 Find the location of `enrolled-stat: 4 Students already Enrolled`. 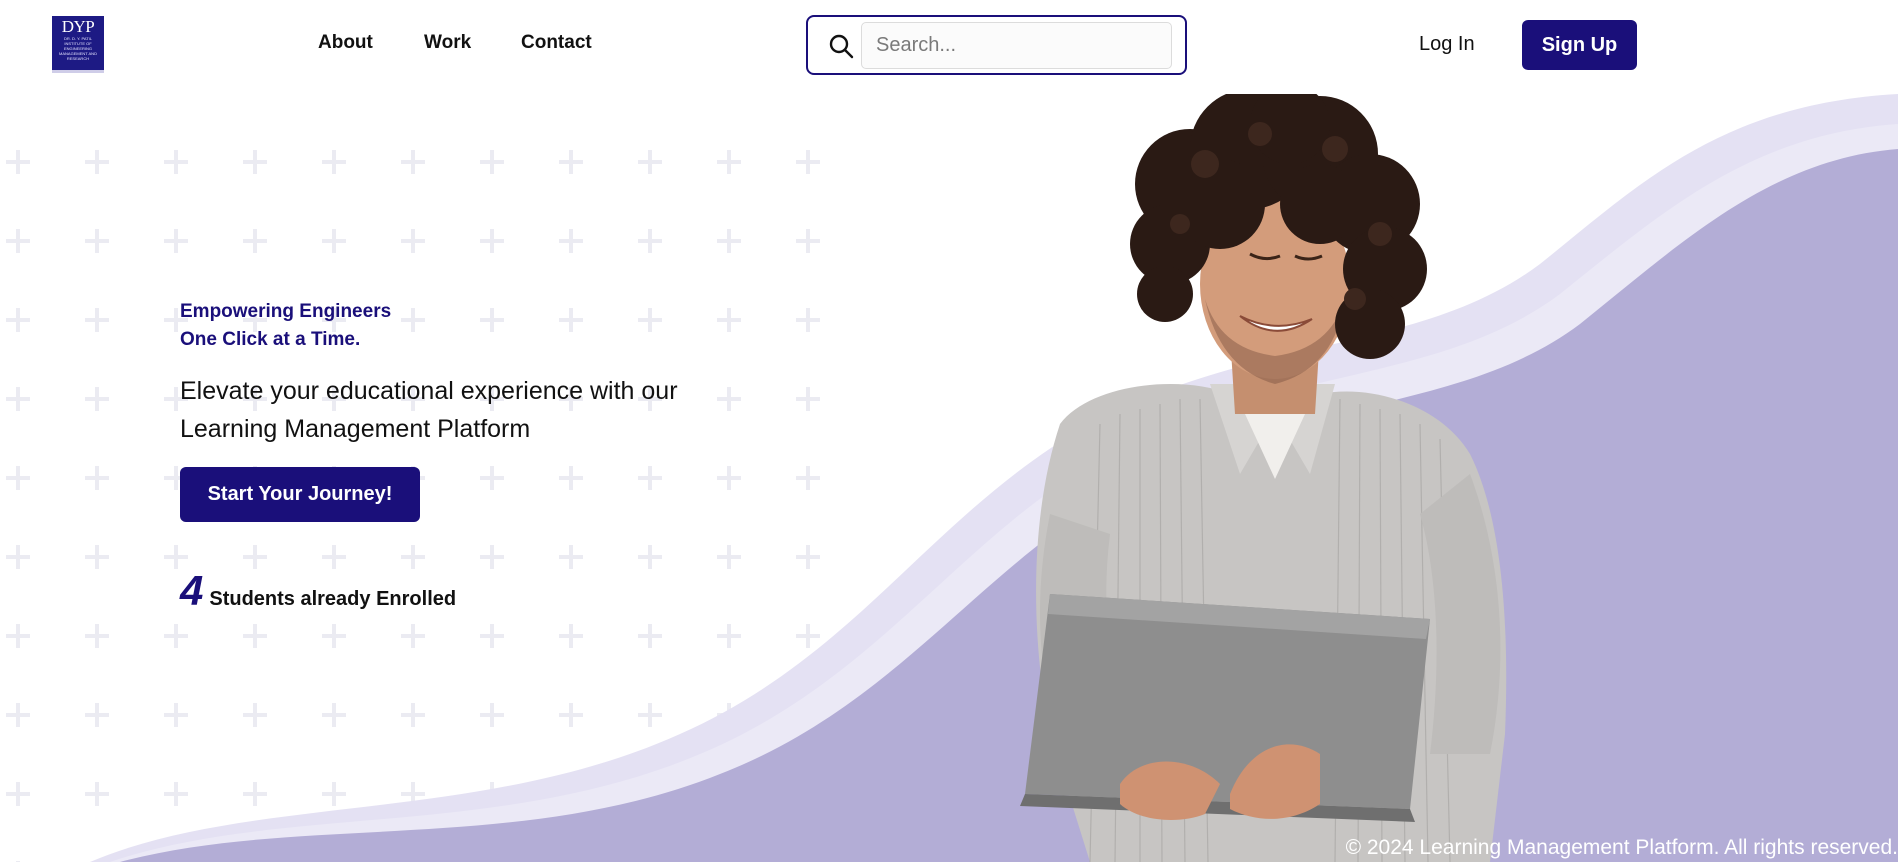

enrolled-stat: 4 Students already Enrolled is located at coordinates (318, 591).